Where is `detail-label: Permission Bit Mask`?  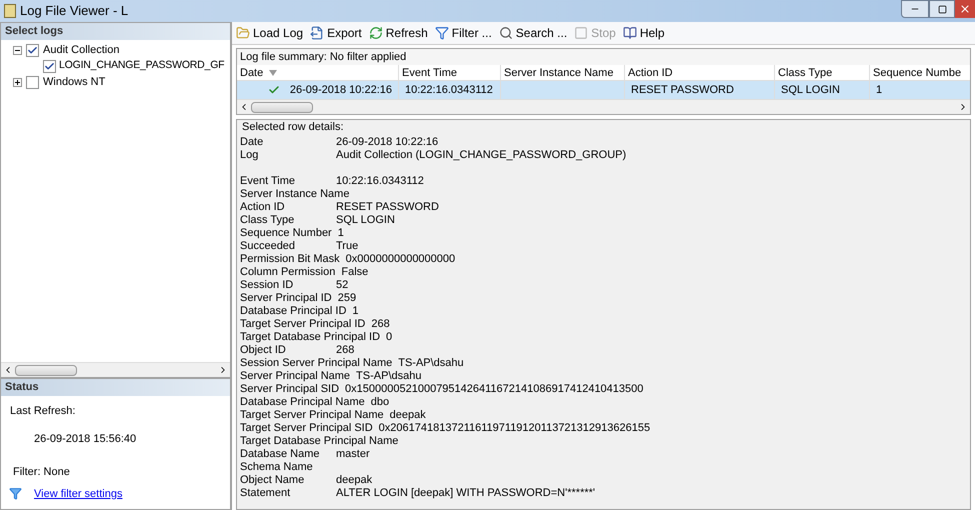 detail-label: Permission Bit Mask is located at coordinates (290, 259).